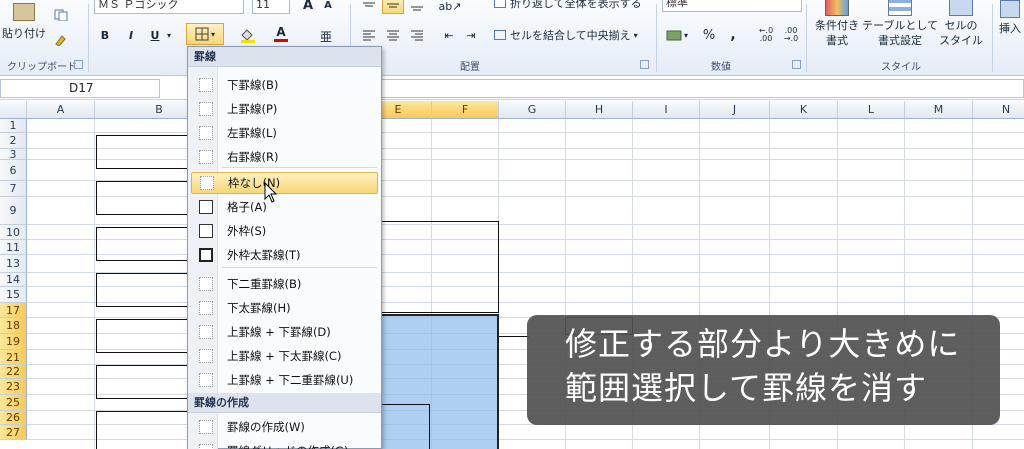 This screenshot has width=1024, height=449. I want to click on row-header-22: 22, so click(13, 372).